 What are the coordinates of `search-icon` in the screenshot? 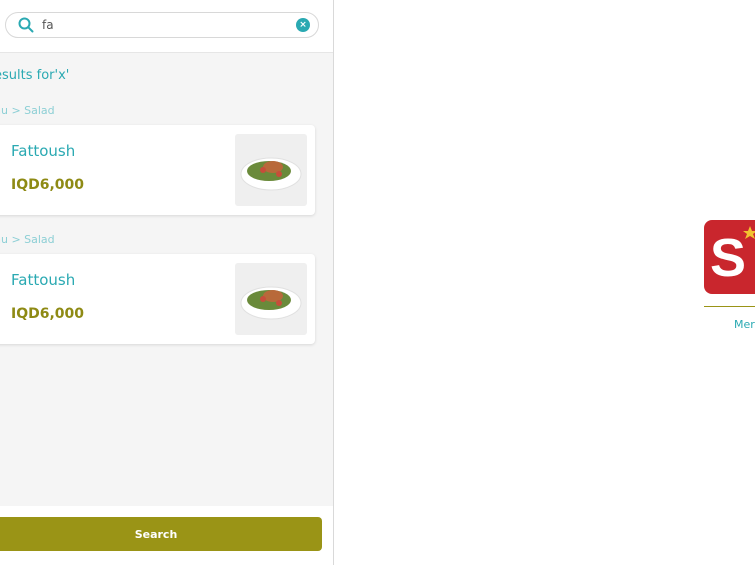 It's located at (26, 25).